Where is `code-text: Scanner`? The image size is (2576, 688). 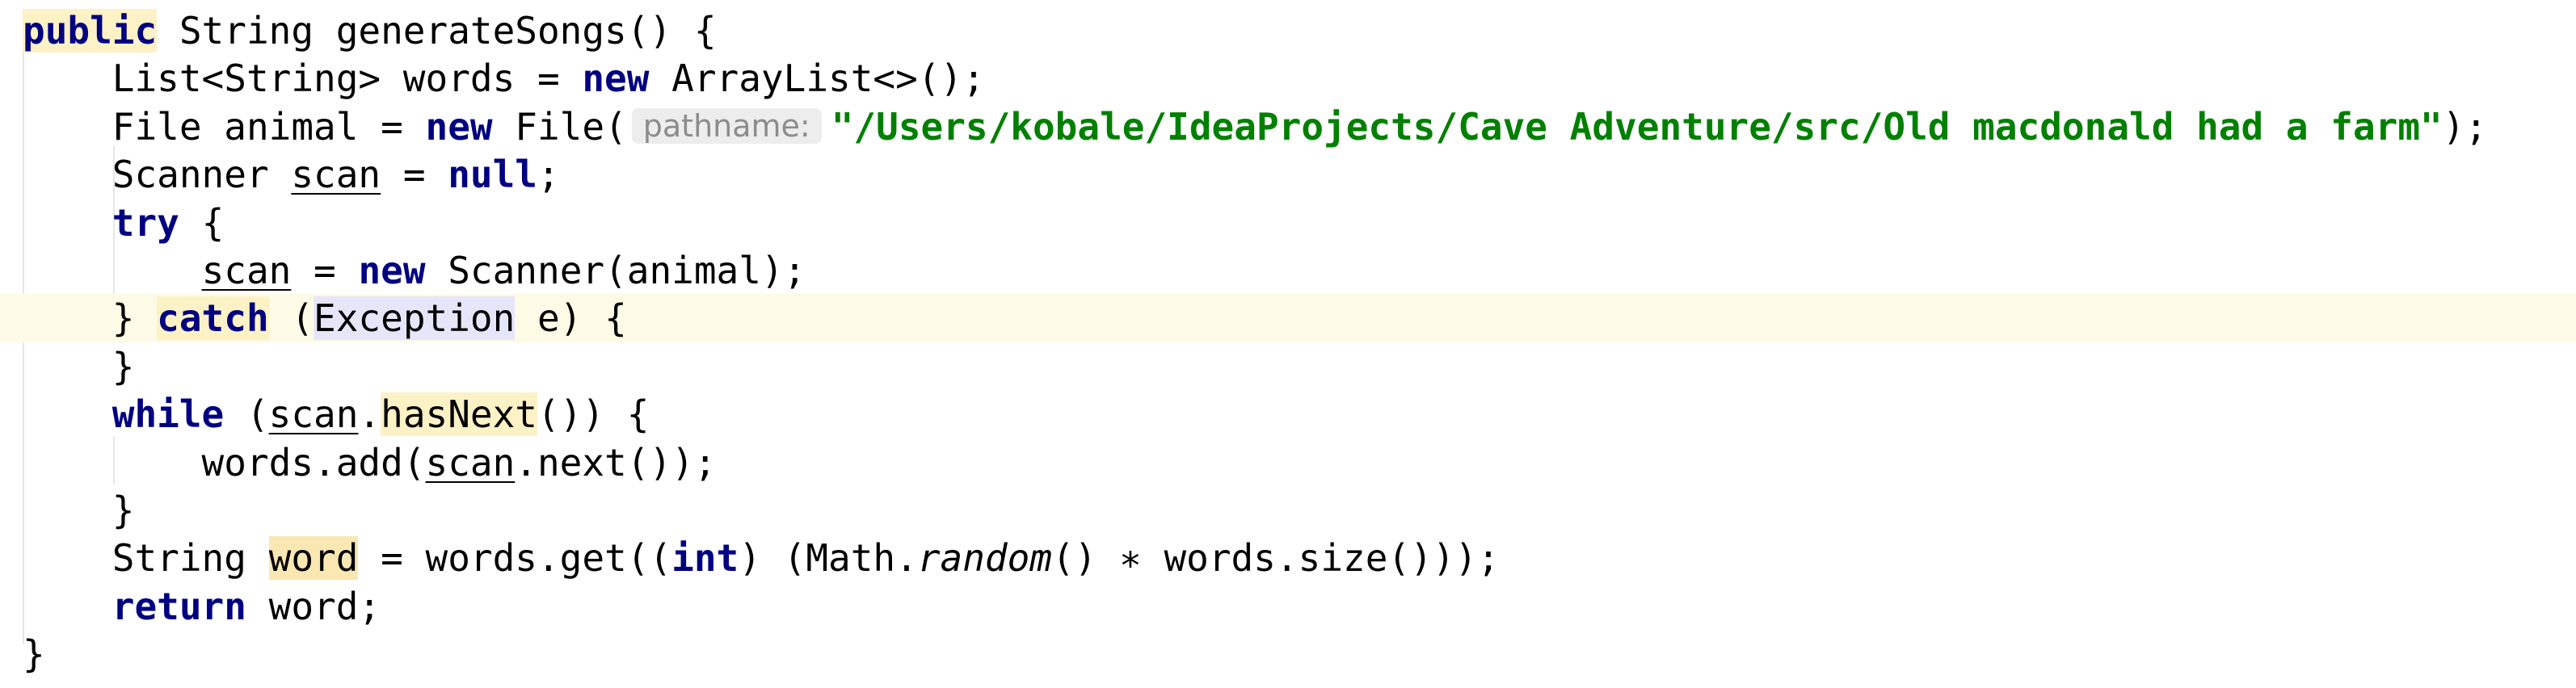 code-text: Scanner is located at coordinates (157, 175).